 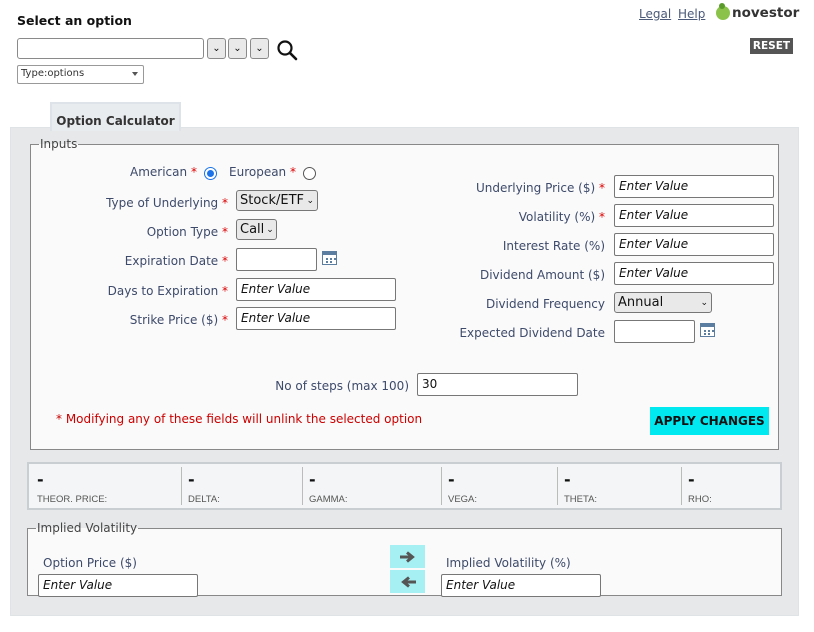 What do you see at coordinates (581, 499) in the screenshot?
I see `result-label: THETA:` at bounding box center [581, 499].